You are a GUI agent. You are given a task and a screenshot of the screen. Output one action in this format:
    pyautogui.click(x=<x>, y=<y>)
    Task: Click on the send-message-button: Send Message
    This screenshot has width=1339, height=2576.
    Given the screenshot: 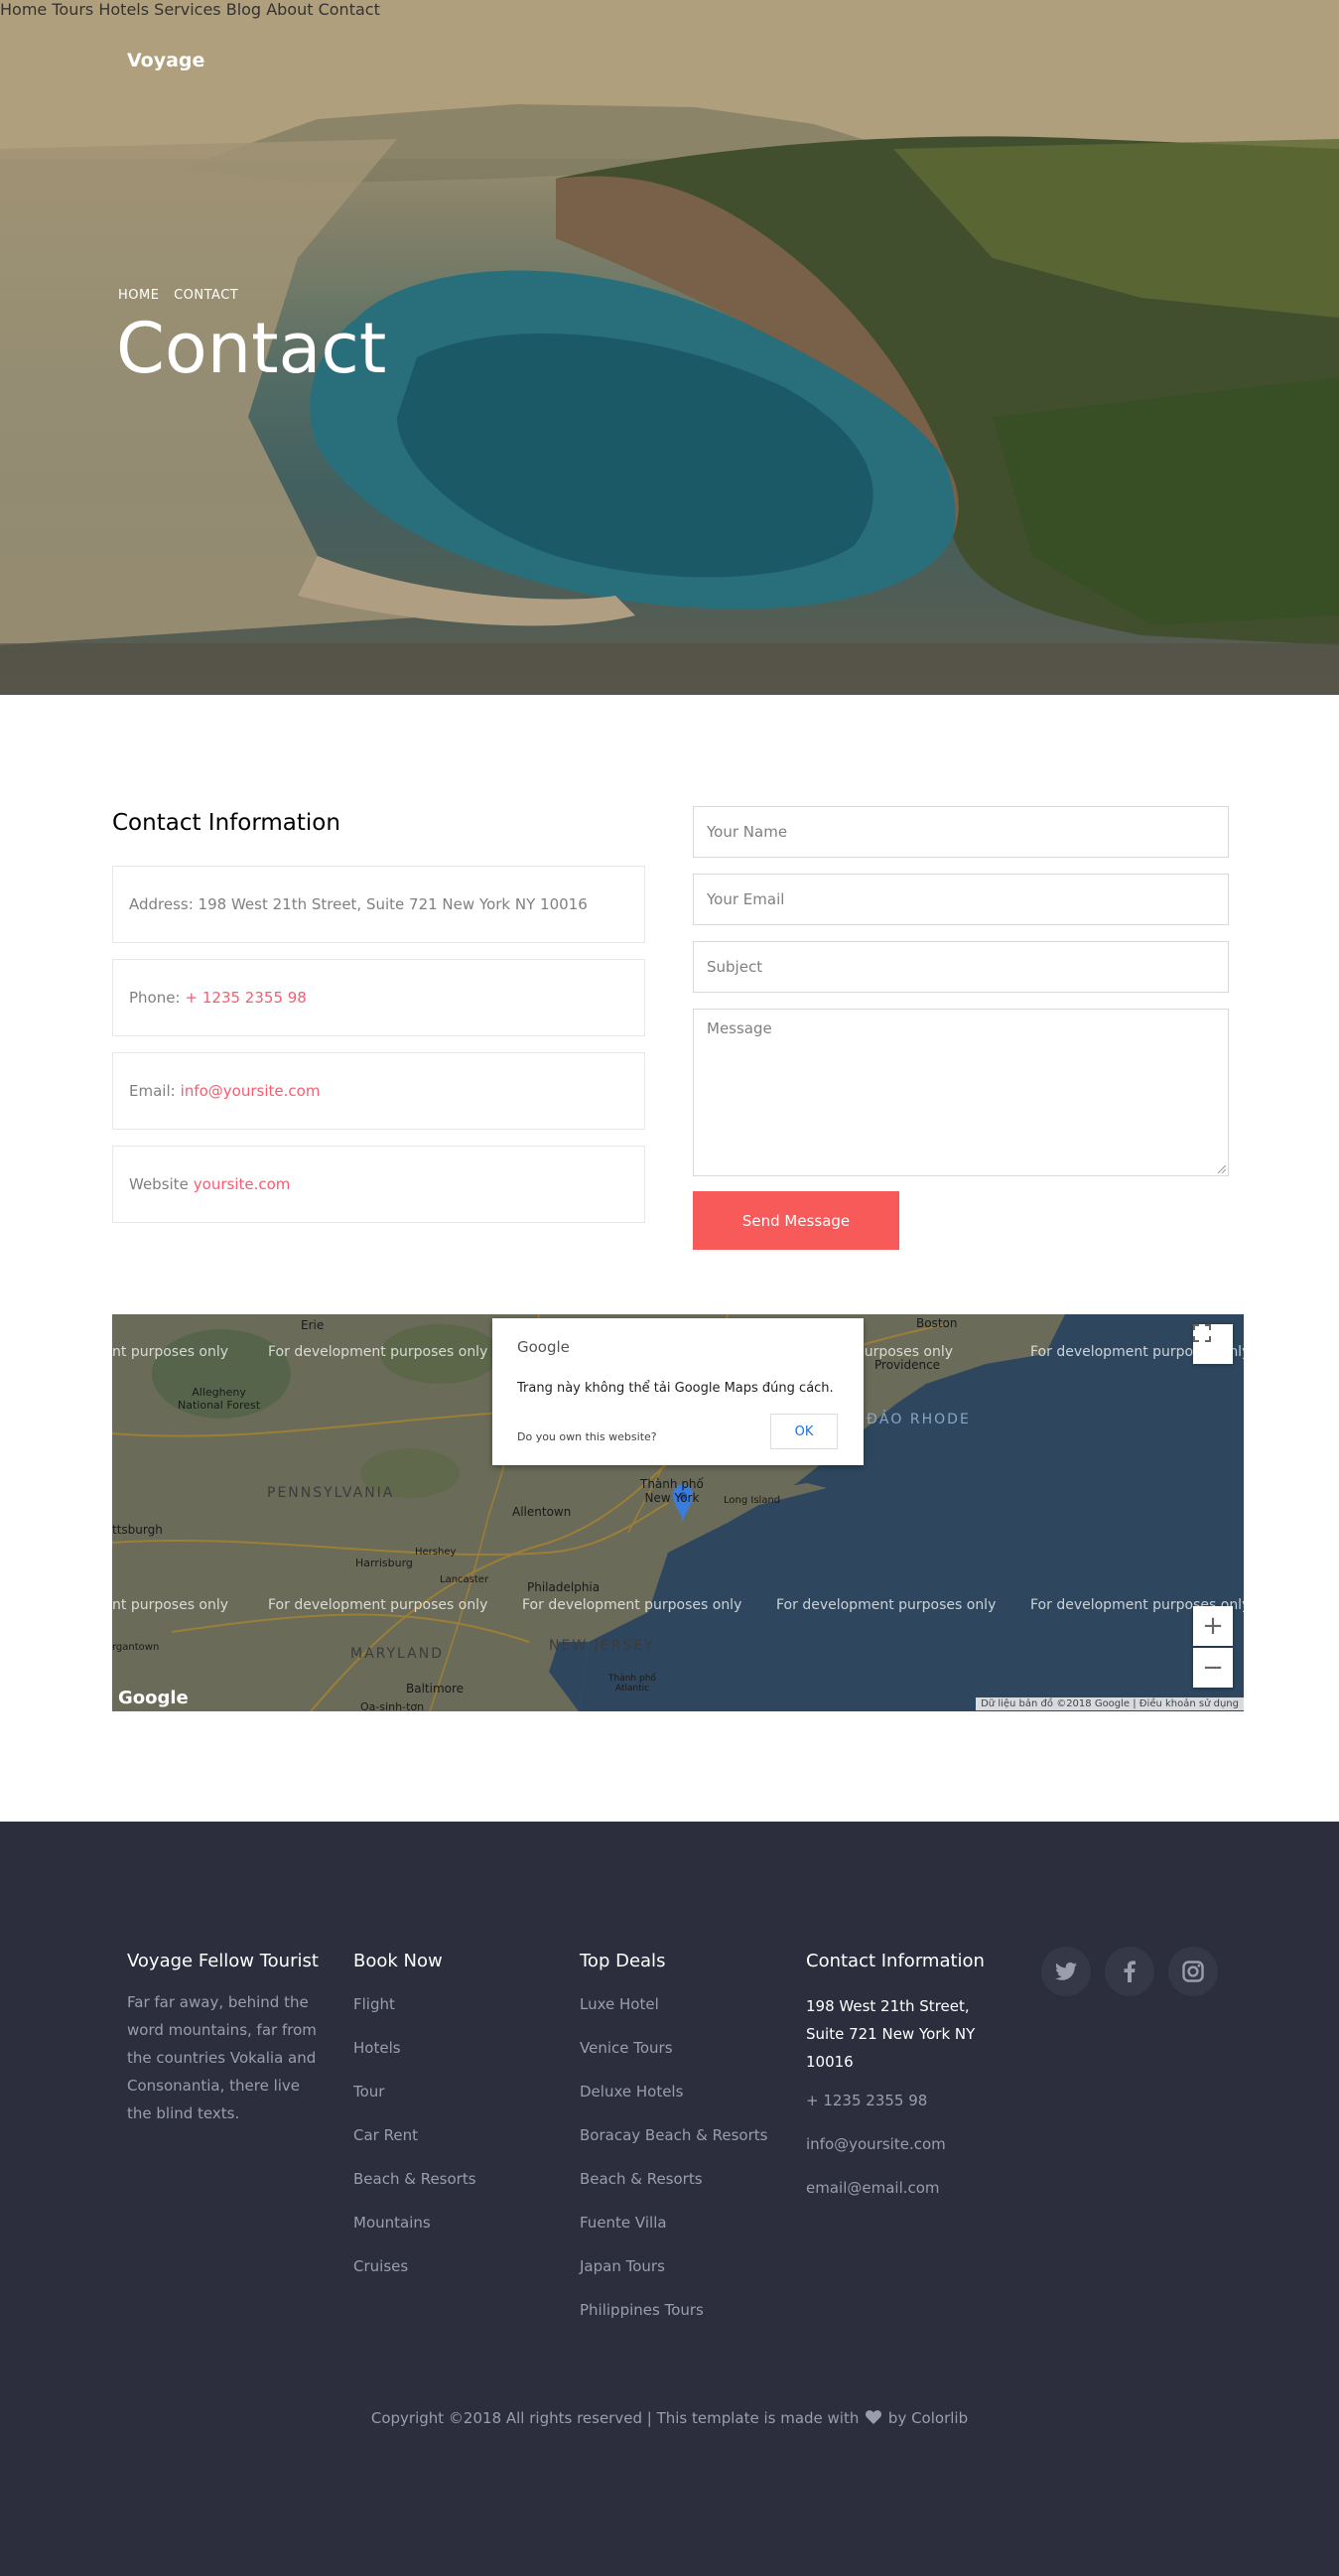 What is the action you would take?
    pyautogui.click(x=796, y=1220)
    